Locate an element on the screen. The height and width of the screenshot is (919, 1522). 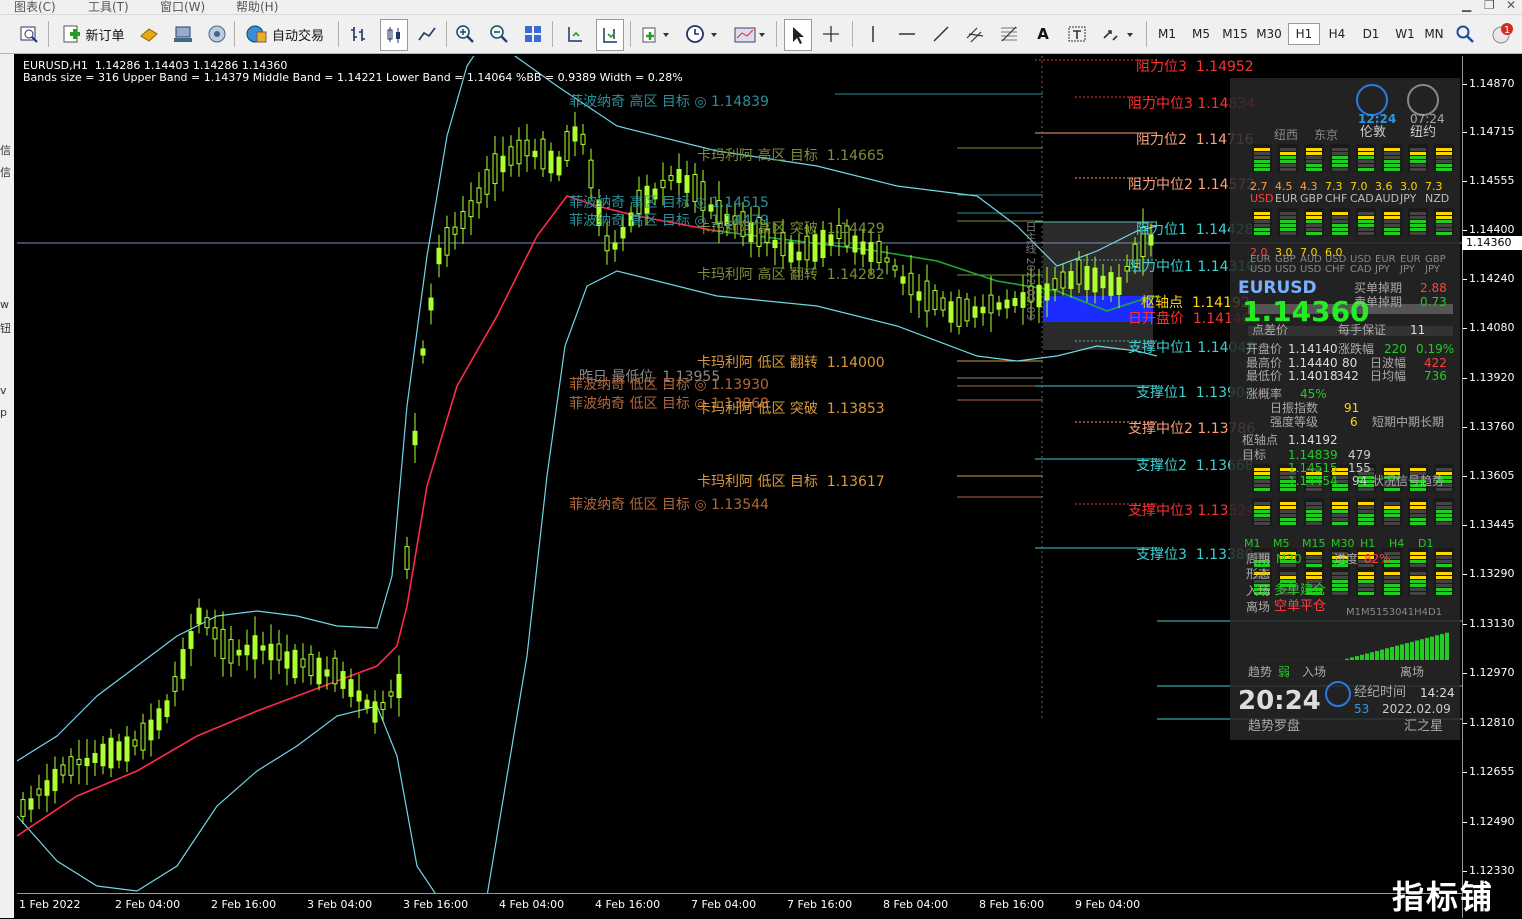
zoom-out-icon is located at coordinates (499, 34).